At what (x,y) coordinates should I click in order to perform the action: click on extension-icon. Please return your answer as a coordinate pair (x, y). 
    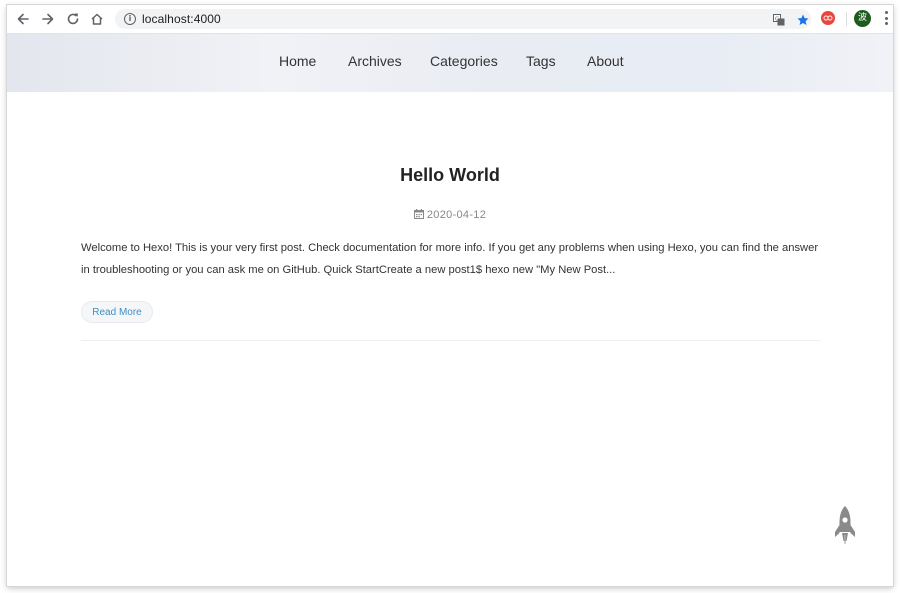
    Looking at the image, I should click on (828, 18).